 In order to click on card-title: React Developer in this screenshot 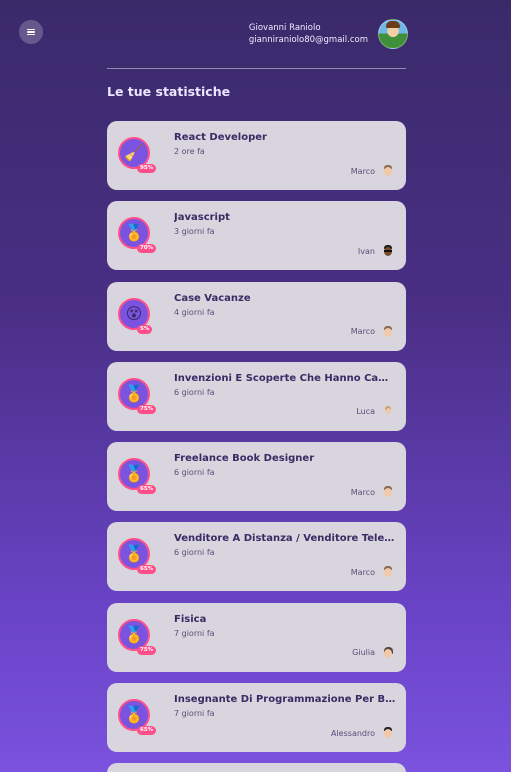, I will do `click(220, 137)`.